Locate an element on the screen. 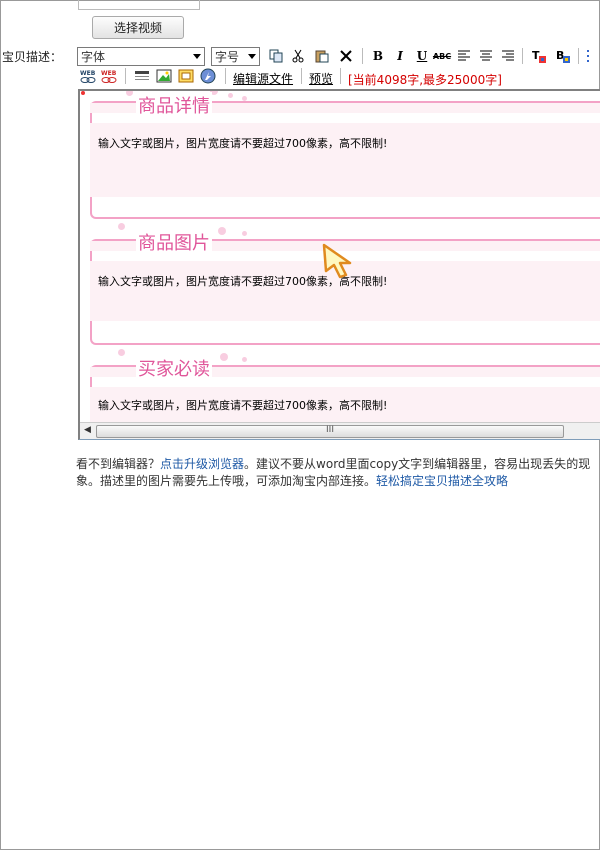  align-center-icon is located at coordinates (486, 56).